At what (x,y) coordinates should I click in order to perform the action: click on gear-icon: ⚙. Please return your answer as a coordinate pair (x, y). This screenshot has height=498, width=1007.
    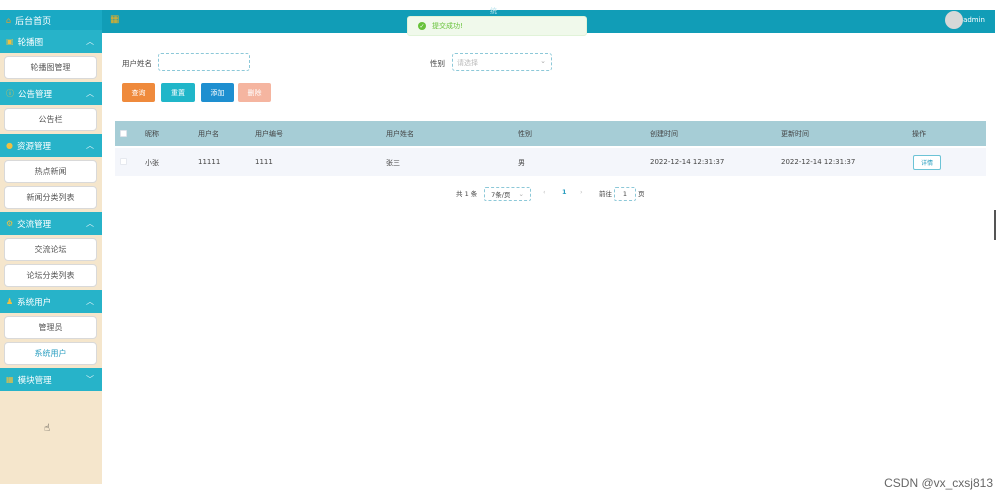
    Looking at the image, I should click on (10, 223).